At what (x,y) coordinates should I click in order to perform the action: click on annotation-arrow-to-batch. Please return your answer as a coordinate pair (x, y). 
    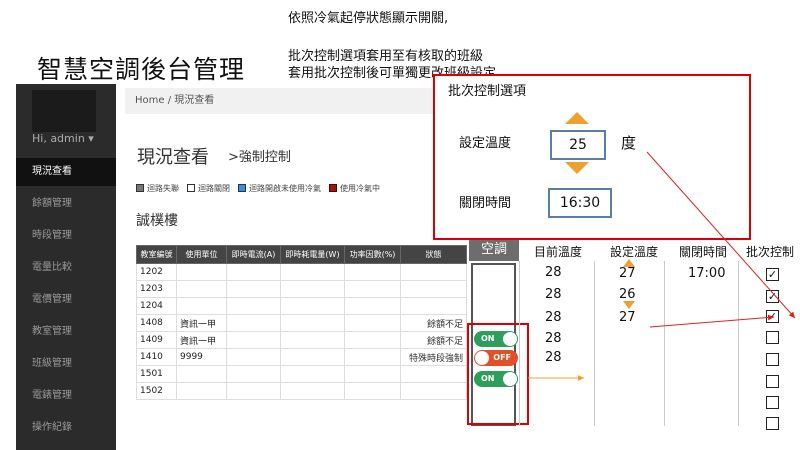
    Looking at the image, I should click on (712, 321).